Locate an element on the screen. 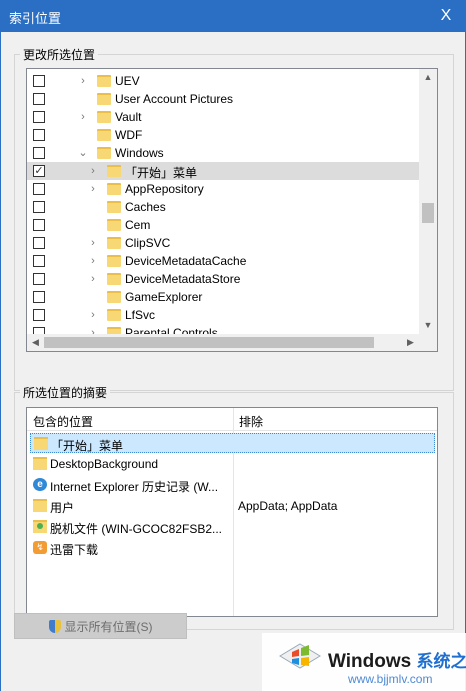 The width and height of the screenshot is (466, 691). tree-row: ⌄ Windows is located at coordinates (223, 153).